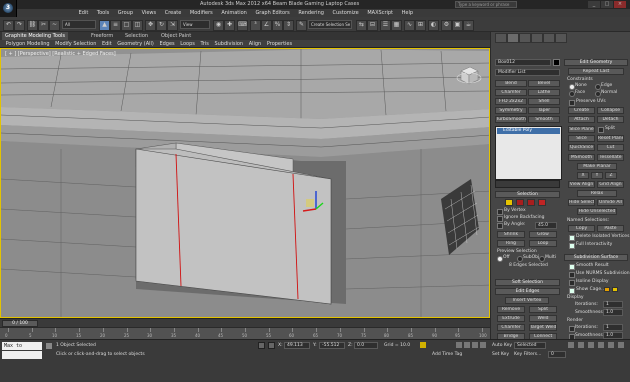 This screenshot has width=630, height=382. What do you see at coordinates (107, 44) in the screenshot?
I see `ribbon-edit: Edit` at bounding box center [107, 44].